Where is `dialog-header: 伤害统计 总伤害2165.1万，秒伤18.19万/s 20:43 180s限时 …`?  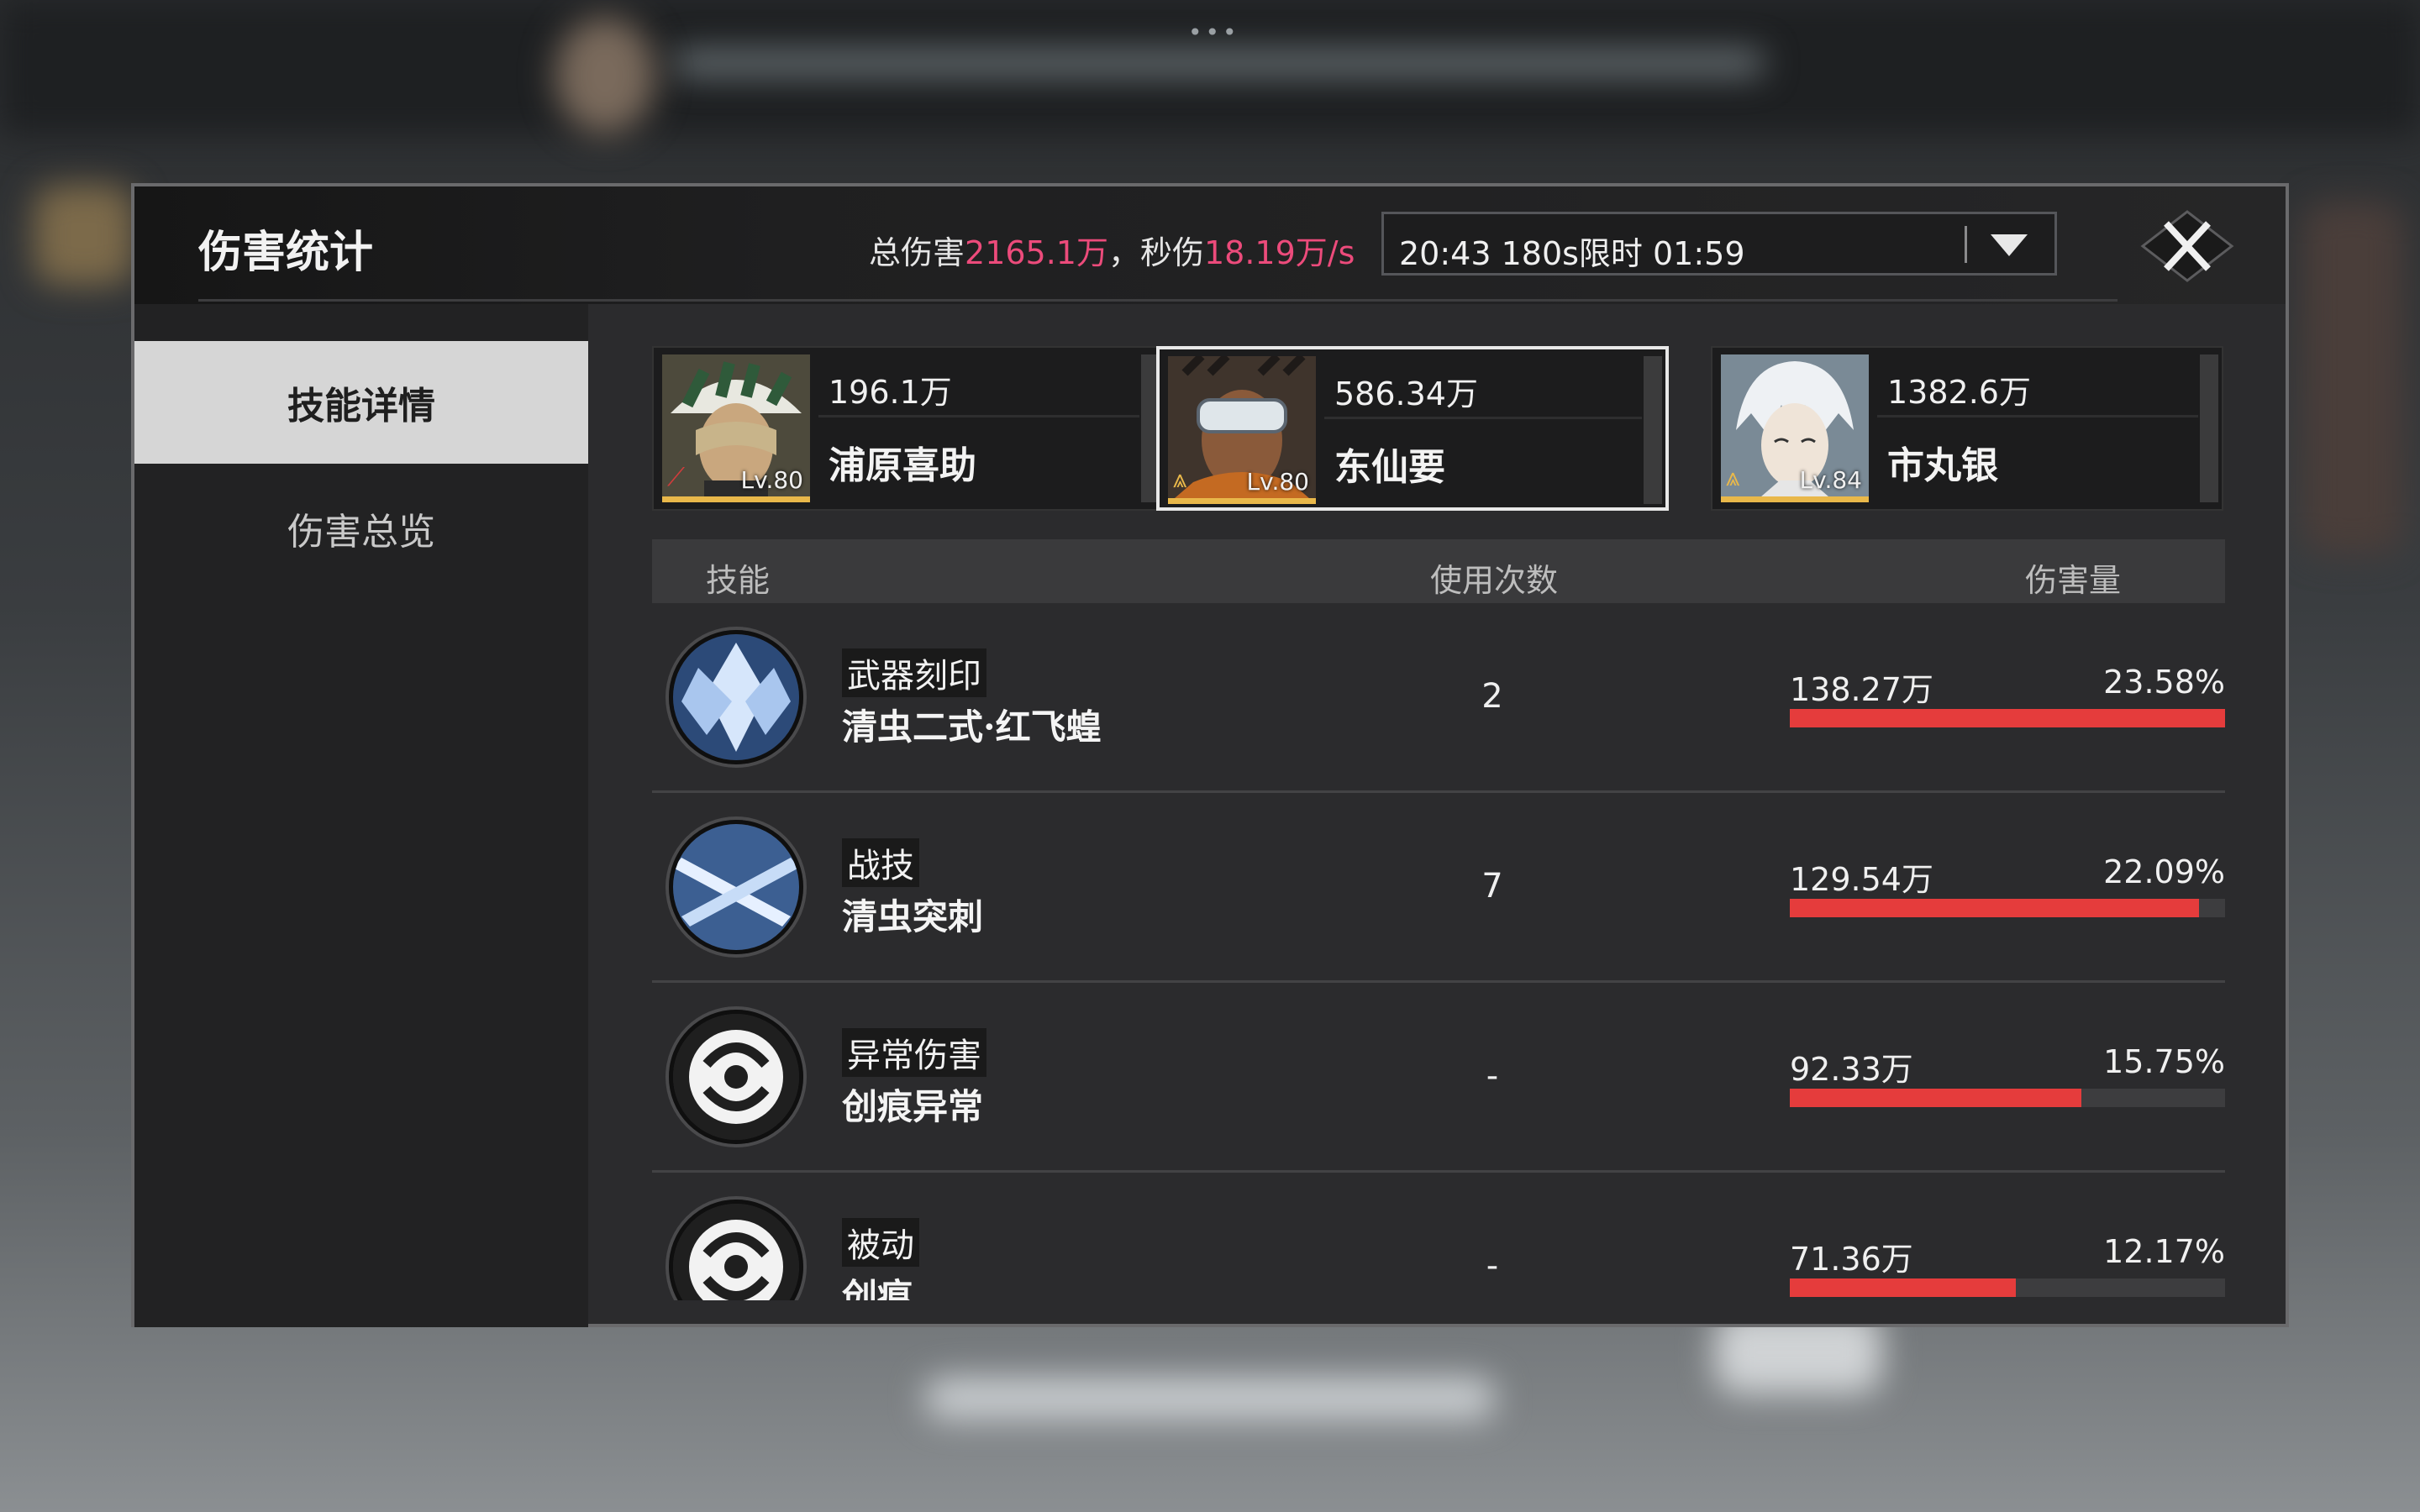 dialog-header: 伤害统计 总伤害2165.1万，秒伤18.19万/s 20:43 180s限时 … is located at coordinates (1210, 245).